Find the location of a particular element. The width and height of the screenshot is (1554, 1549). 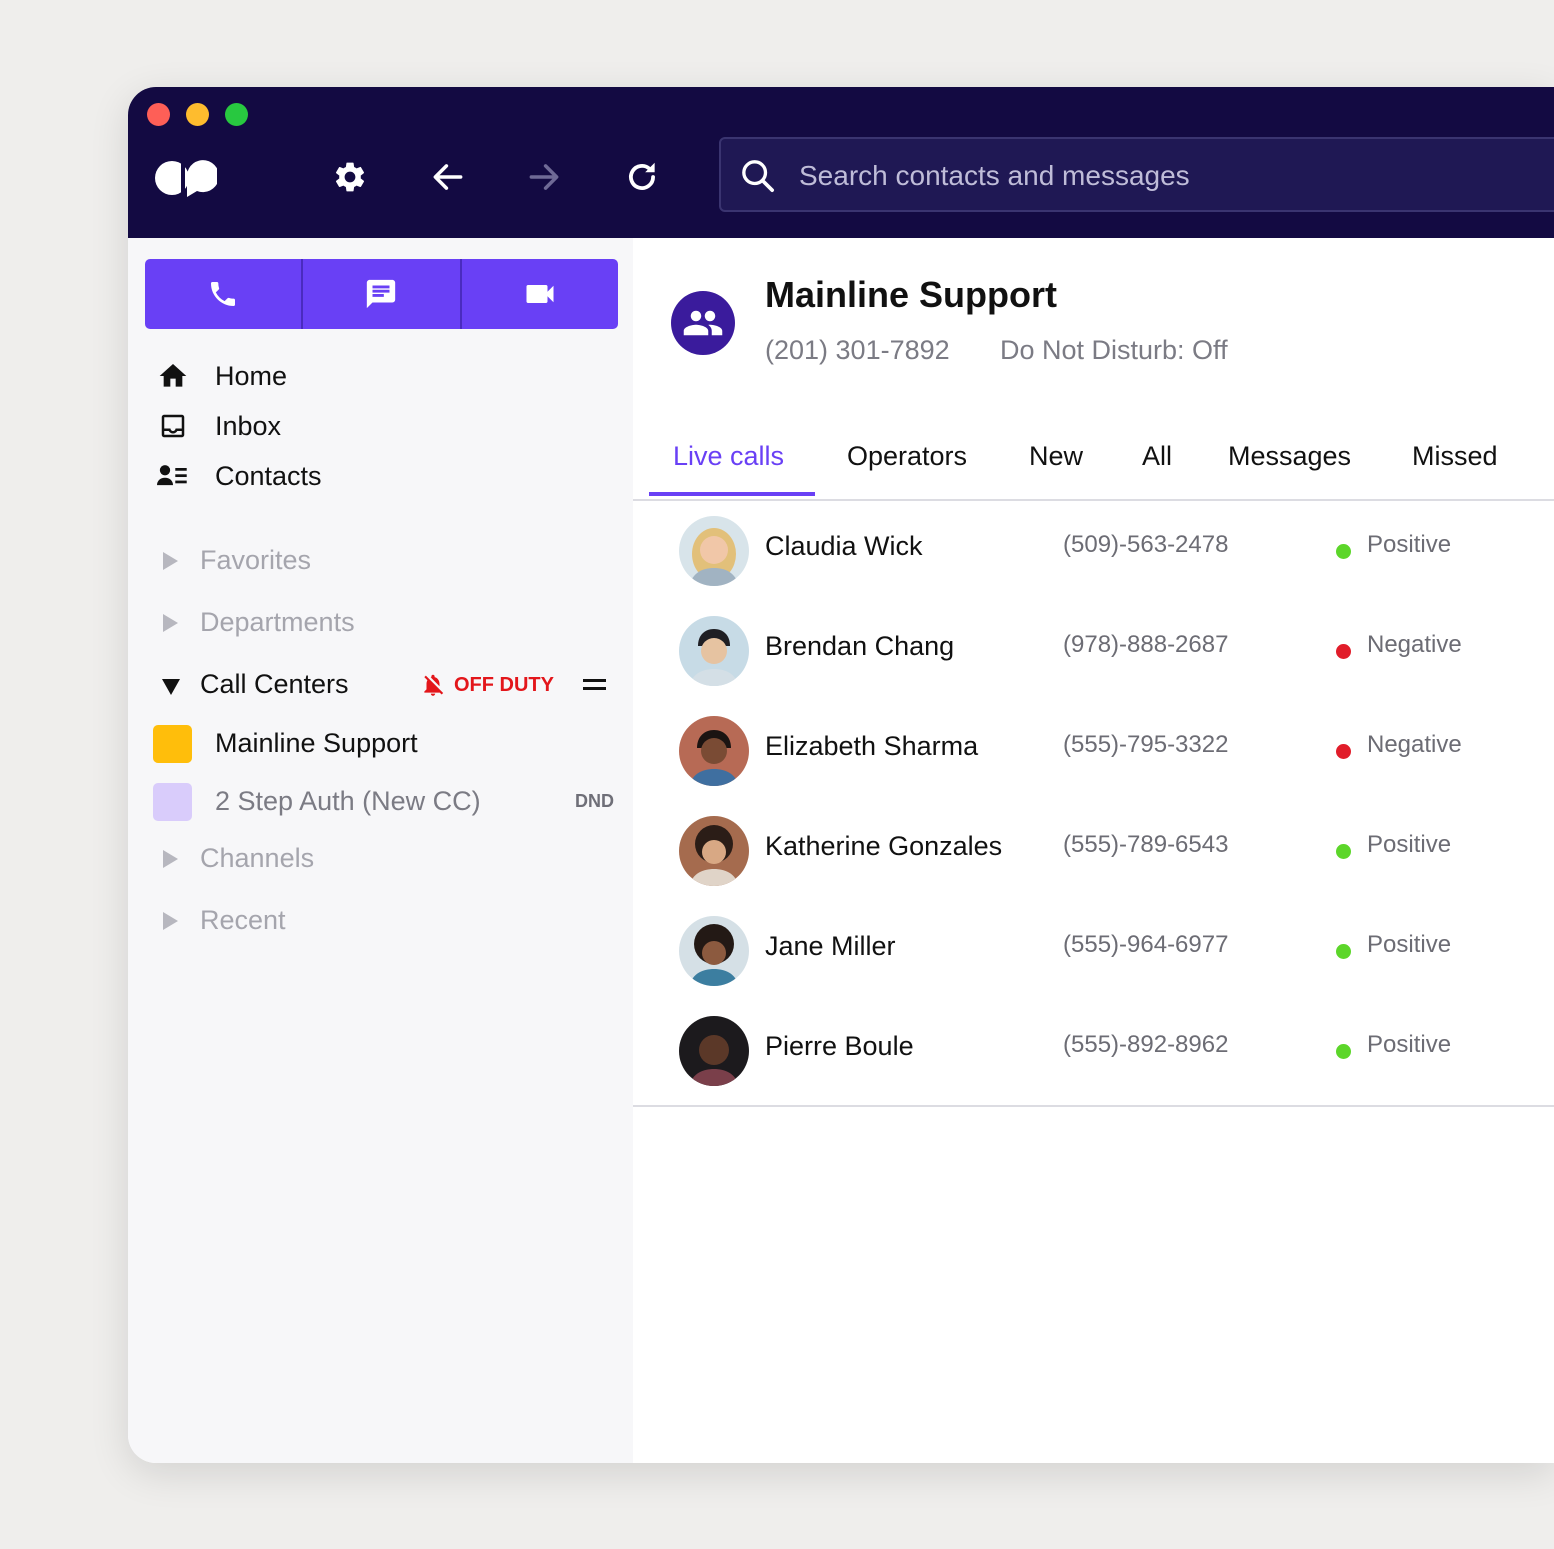

caller-phone: (555)-892-8962 is located at coordinates (1146, 1044).